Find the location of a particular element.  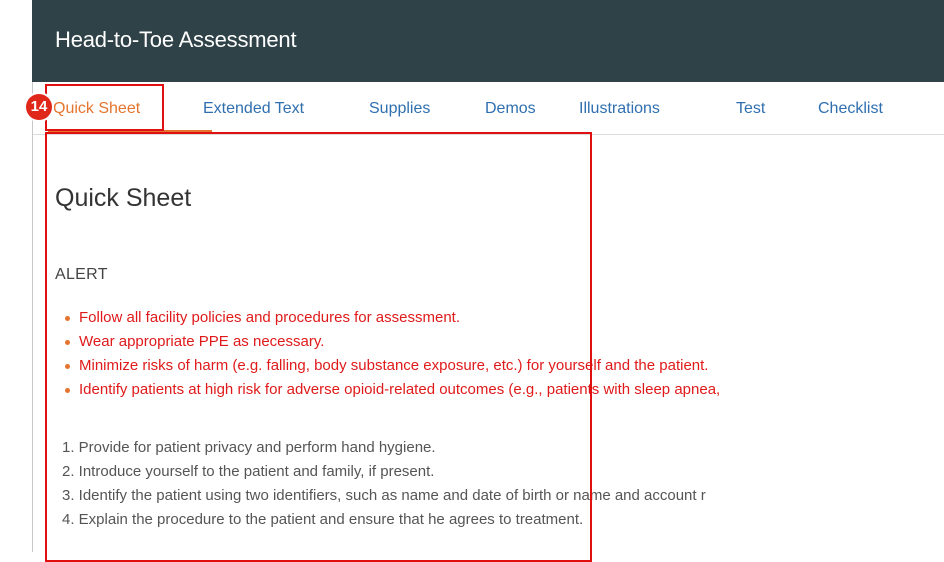

tab-extended-text: Extended Text is located at coordinates (253, 109).